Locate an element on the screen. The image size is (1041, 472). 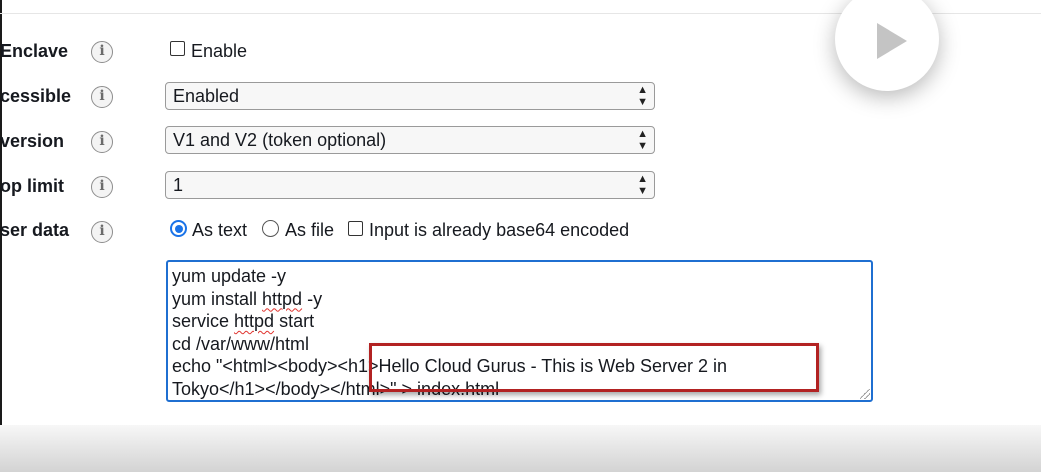
accessible-select-value: Enabled is located at coordinates (206, 96).